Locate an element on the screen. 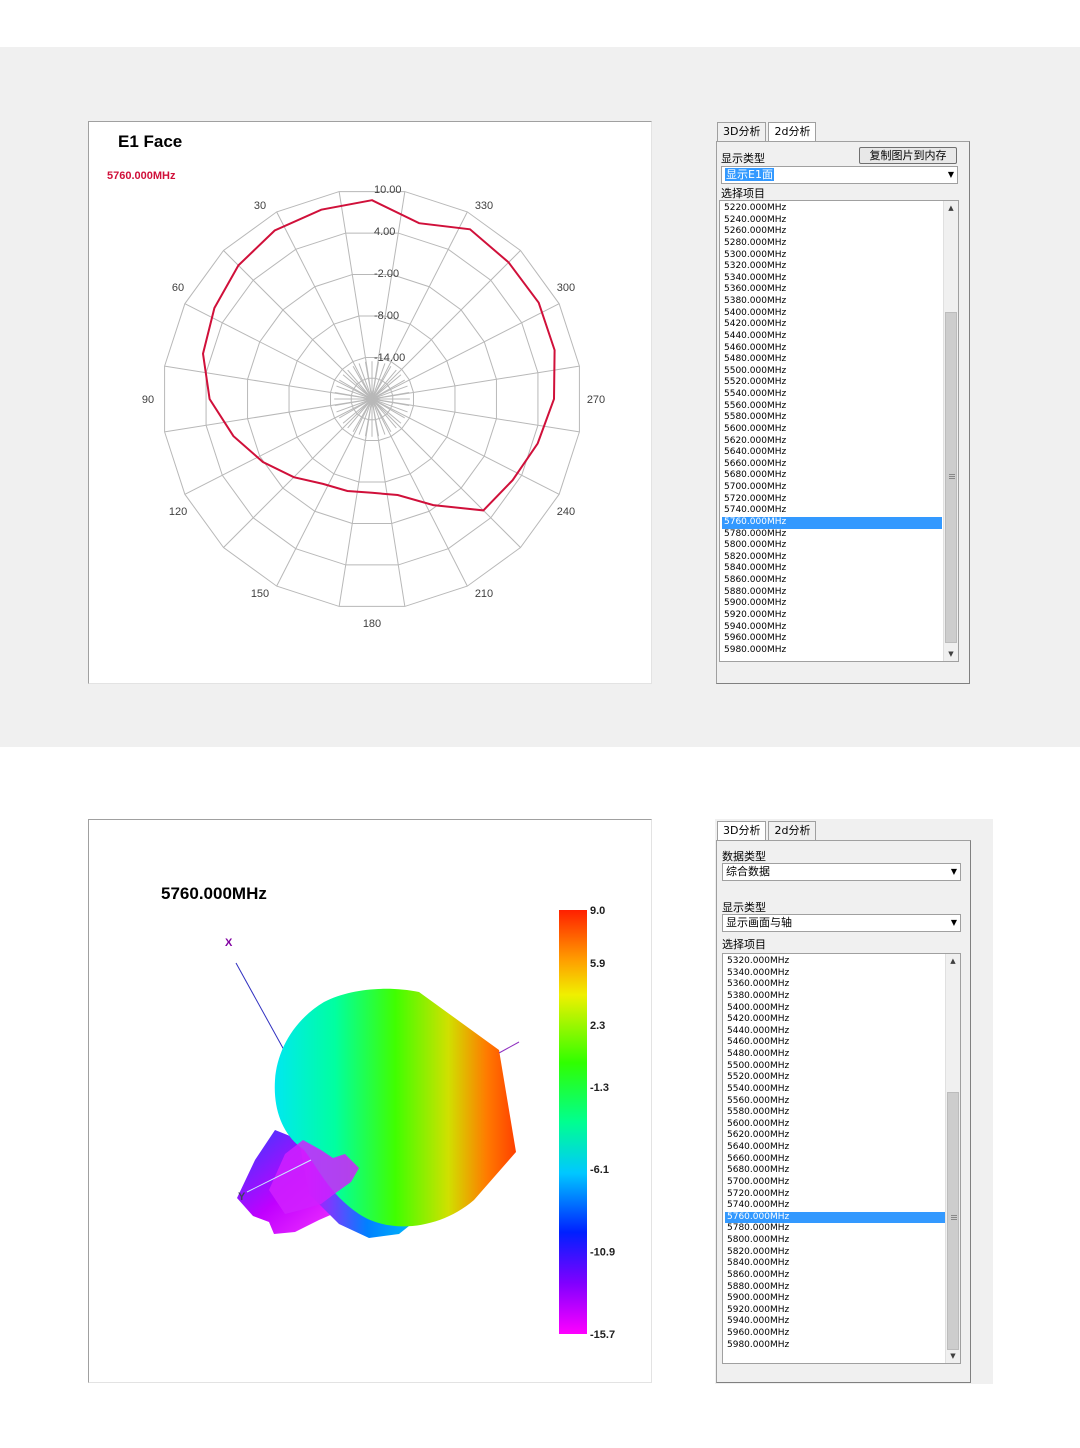  list-item: 5280.000MHz is located at coordinates (832, 244).